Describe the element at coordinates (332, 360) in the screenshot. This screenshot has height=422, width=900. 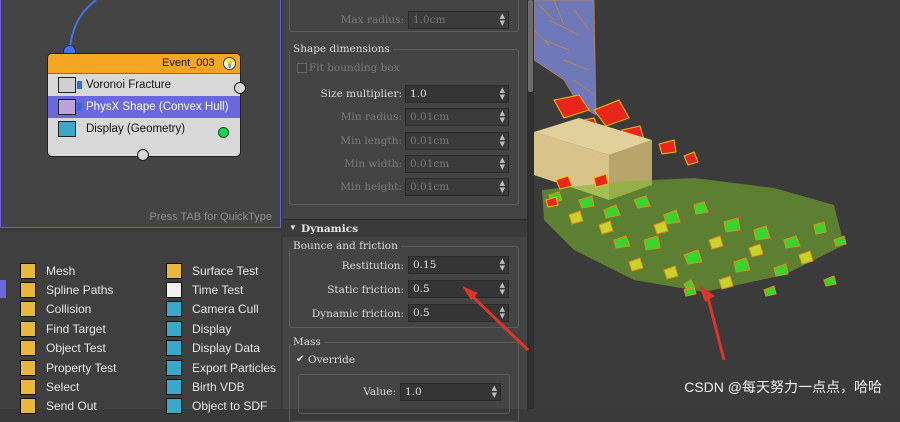
I see `mass-override-label: Override` at that location.